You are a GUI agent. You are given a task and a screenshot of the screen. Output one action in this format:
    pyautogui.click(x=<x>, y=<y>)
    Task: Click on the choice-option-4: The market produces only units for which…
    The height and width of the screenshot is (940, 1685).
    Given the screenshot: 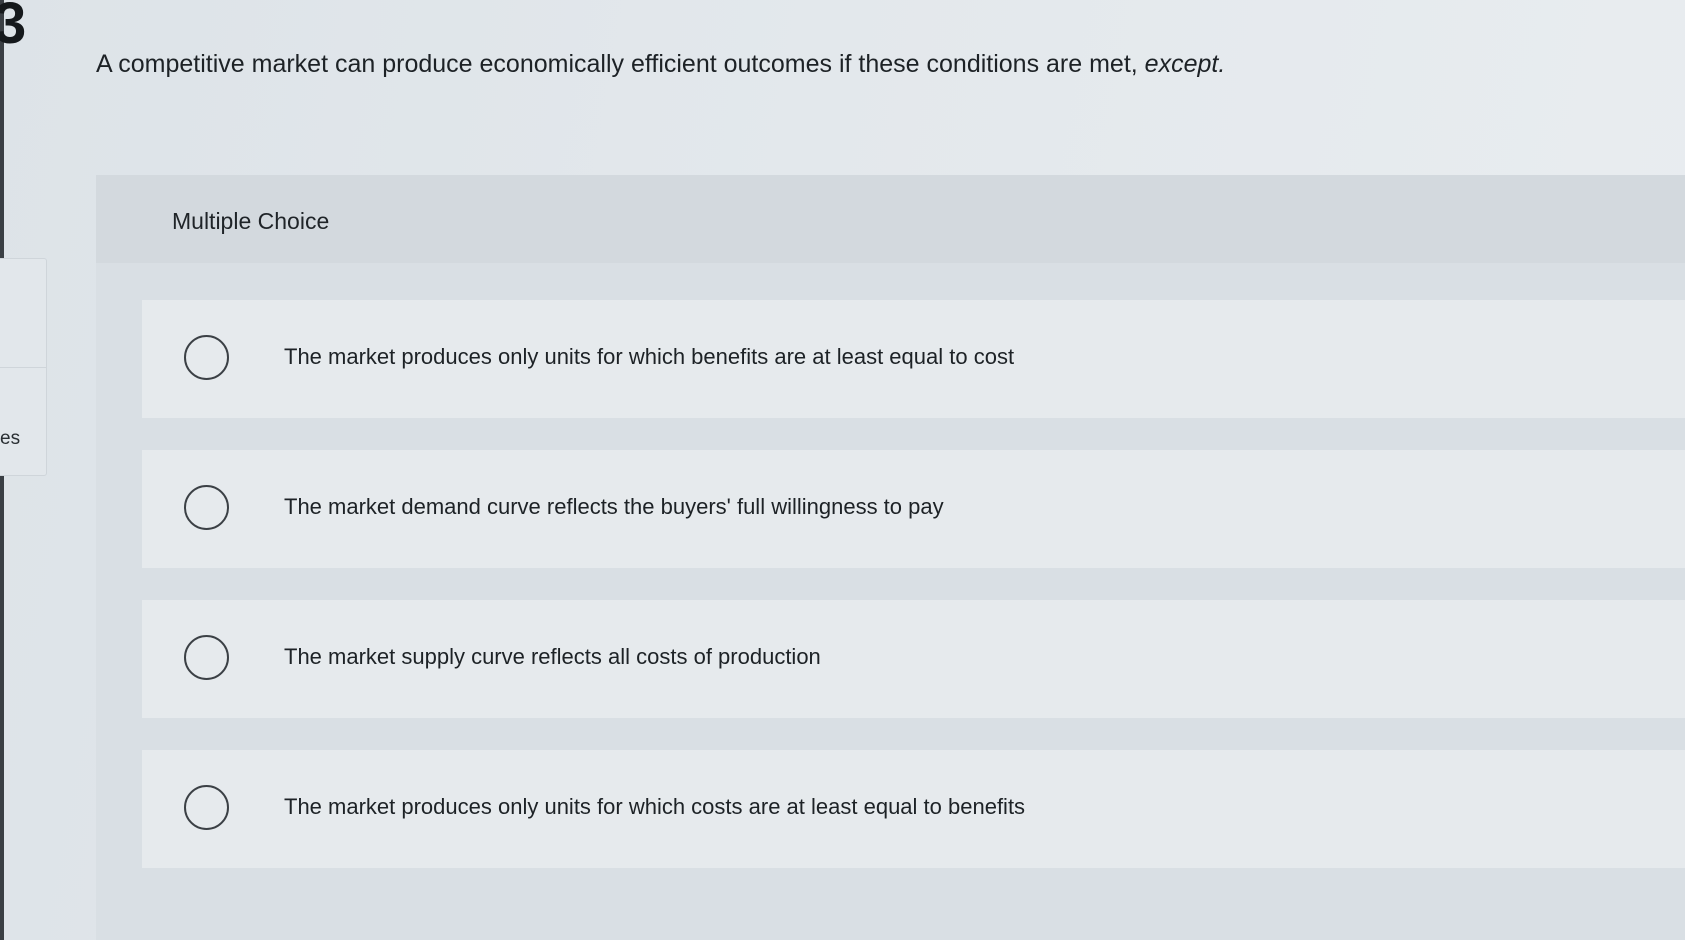 What is the action you would take?
    pyautogui.click(x=913, y=809)
    